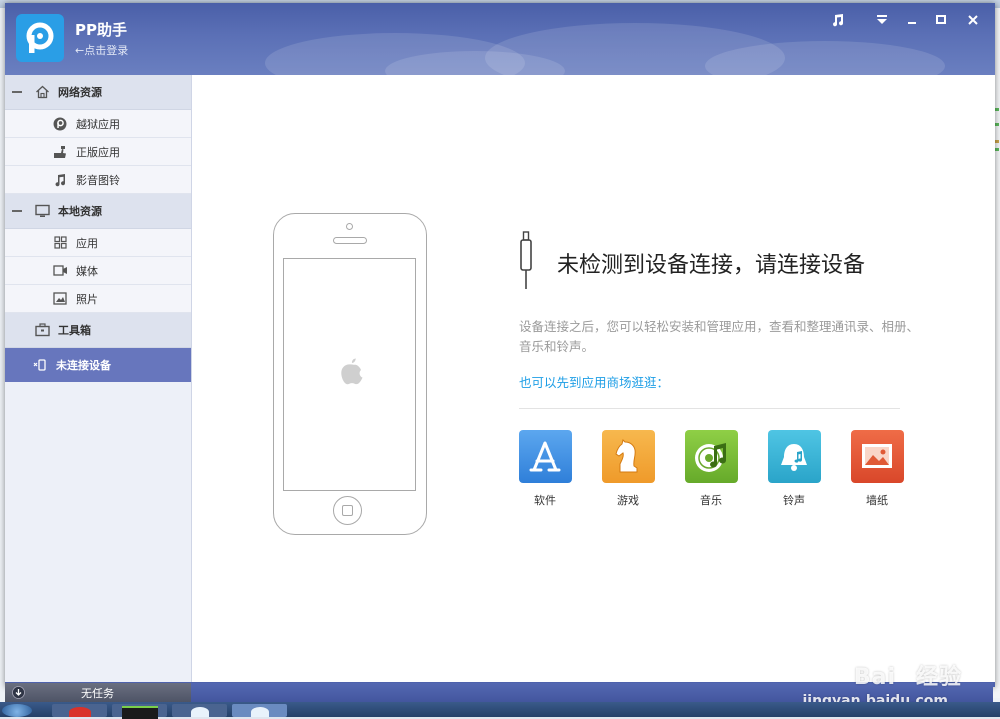 This screenshot has width=1000, height=719. I want to click on app-store-icon, so click(545, 456).